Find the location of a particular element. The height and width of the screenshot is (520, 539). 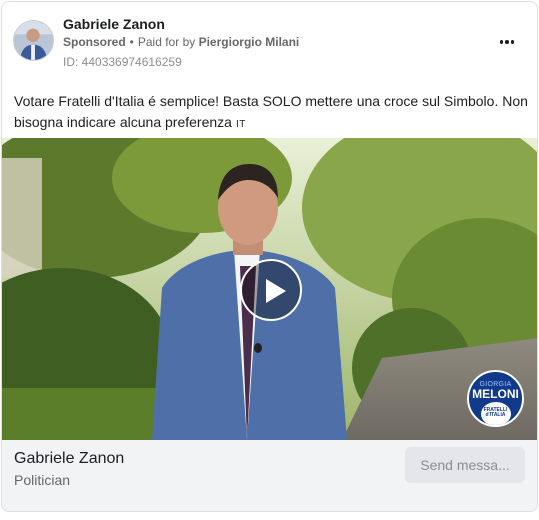

avatar is located at coordinates (33, 40).